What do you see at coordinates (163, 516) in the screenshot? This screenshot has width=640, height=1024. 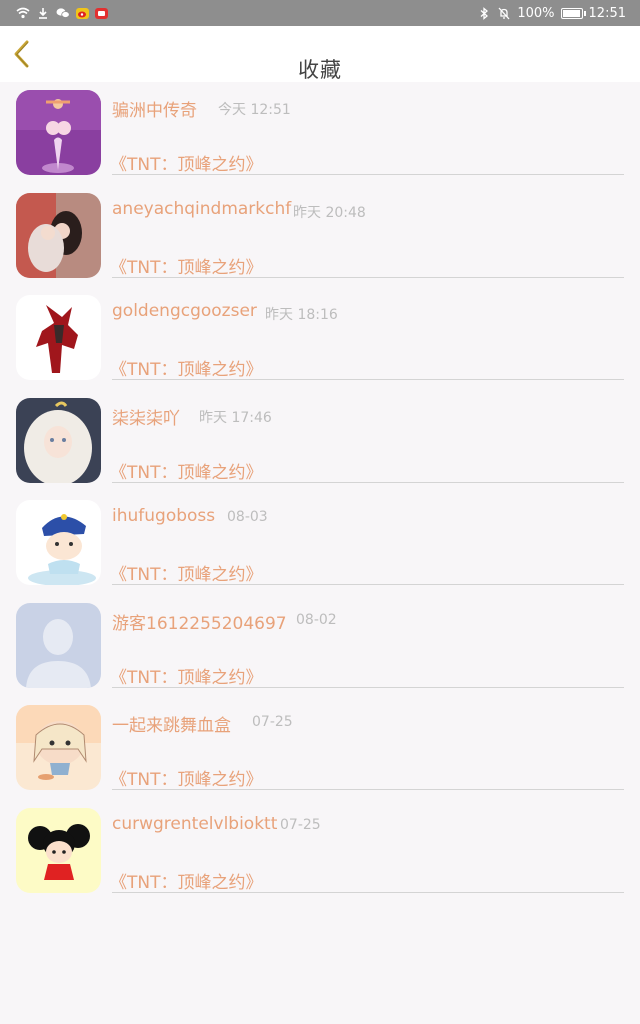 I see `username: ihufugoboss` at bounding box center [163, 516].